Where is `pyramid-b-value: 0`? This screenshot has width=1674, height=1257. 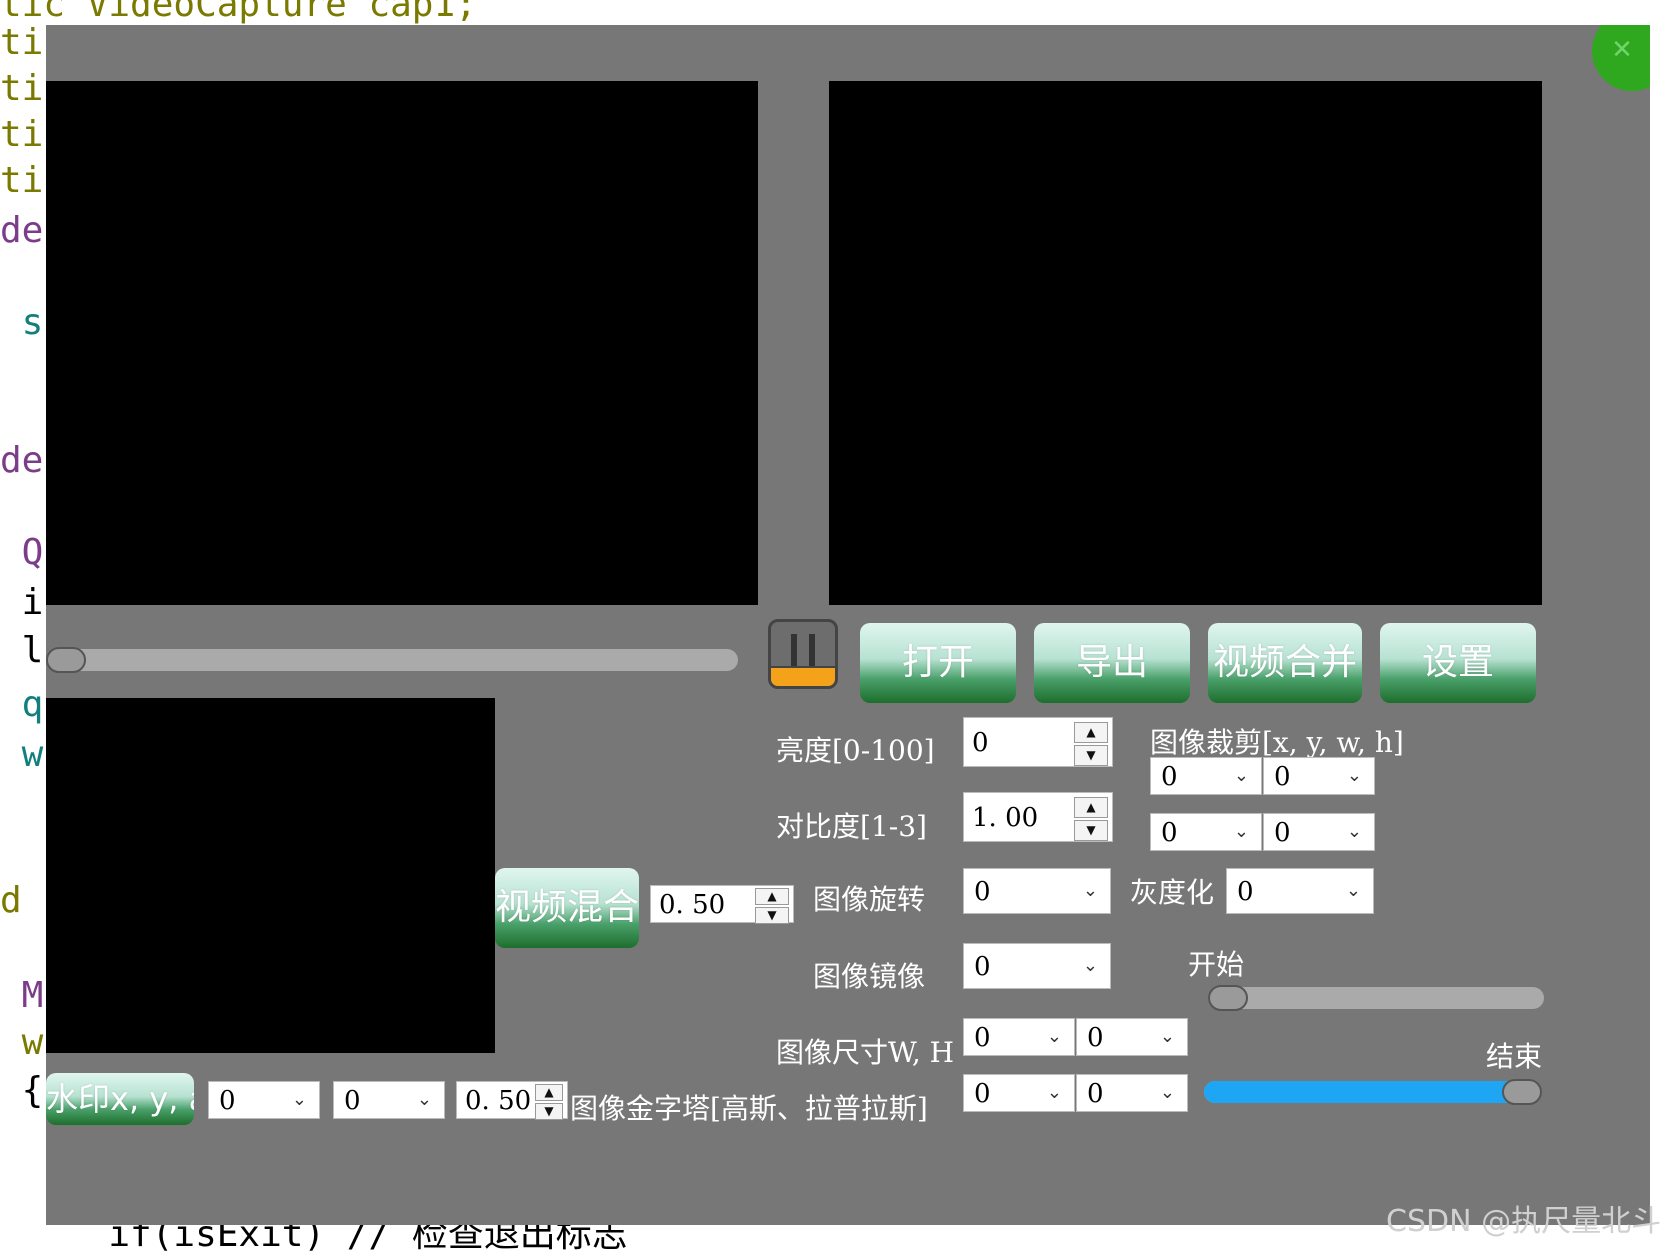
pyramid-b-value: 0 is located at coordinates (1095, 1094).